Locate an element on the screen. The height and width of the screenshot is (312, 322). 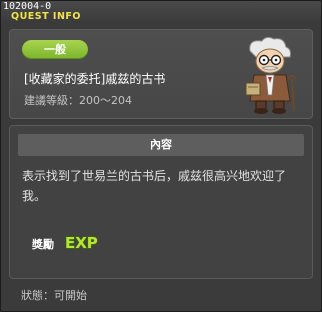
exp-icon: EXP is located at coordinates (81, 242).